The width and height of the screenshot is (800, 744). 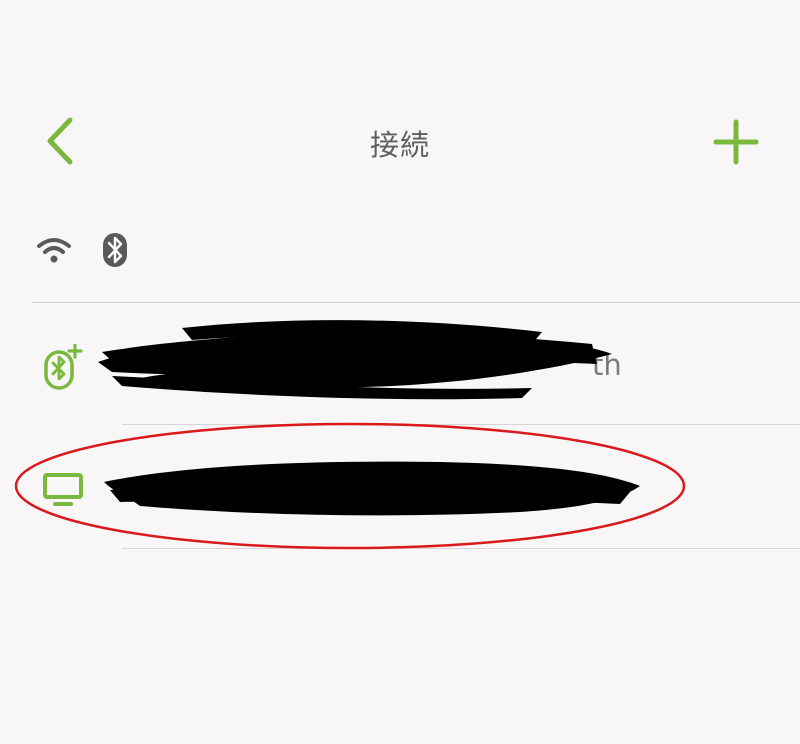 What do you see at coordinates (399, 145) in the screenshot?
I see `page-title: 接続` at bounding box center [399, 145].